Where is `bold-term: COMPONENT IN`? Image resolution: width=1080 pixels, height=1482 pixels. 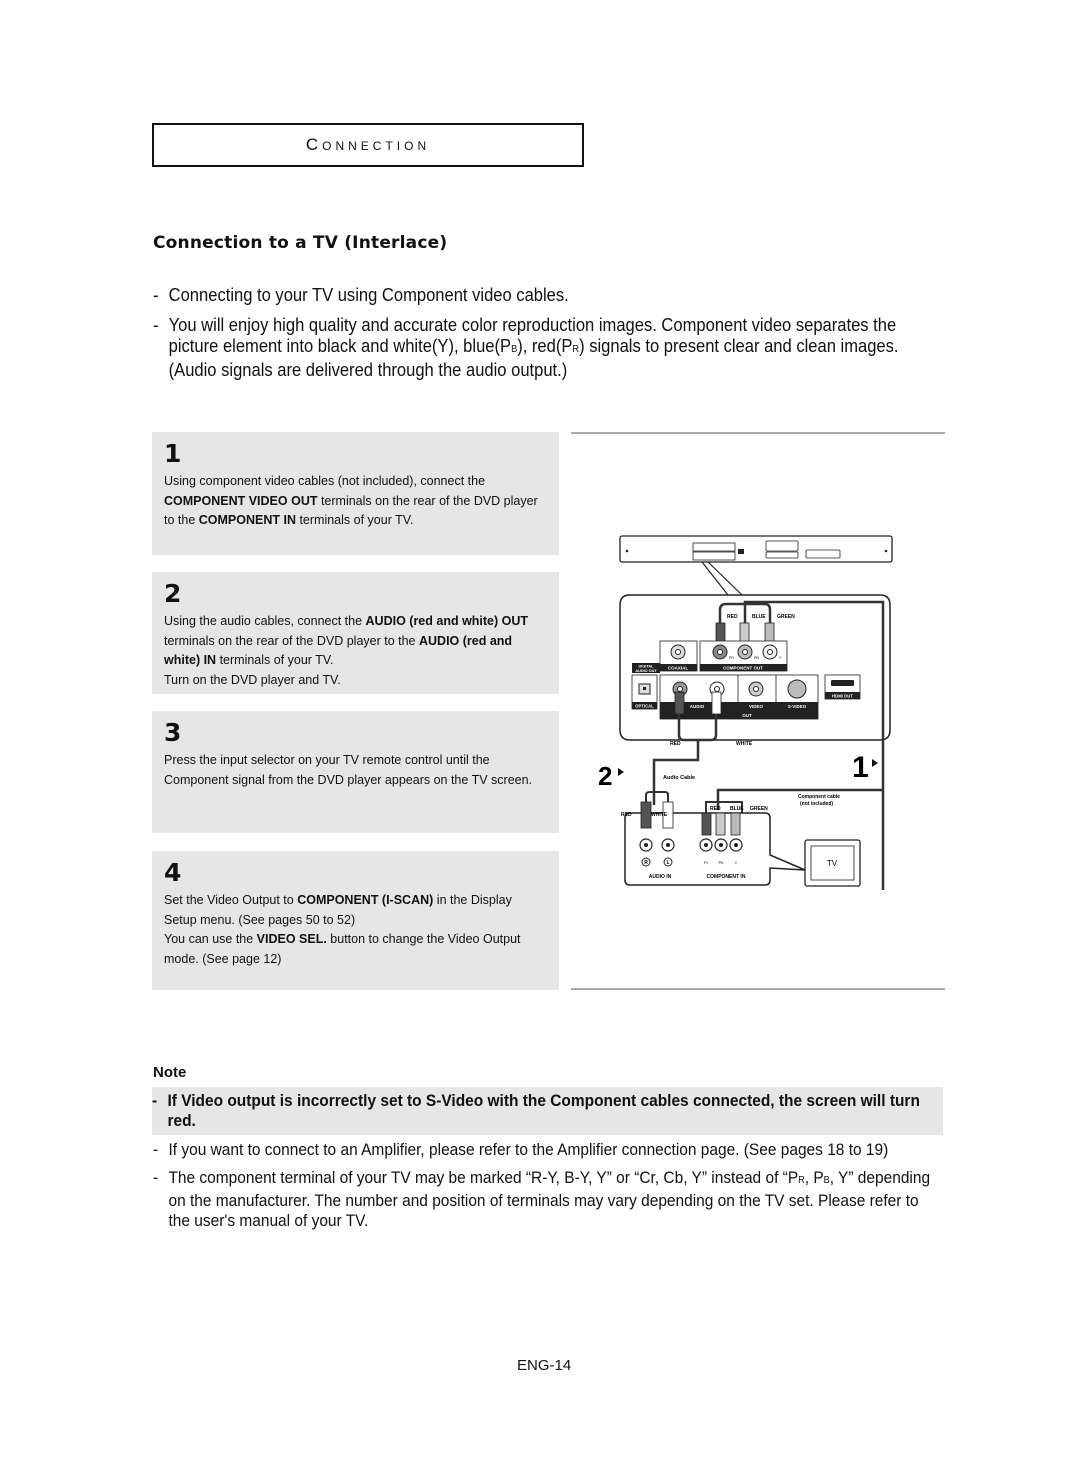
bold-term: COMPONENT IN is located at coordinates (247, 520).